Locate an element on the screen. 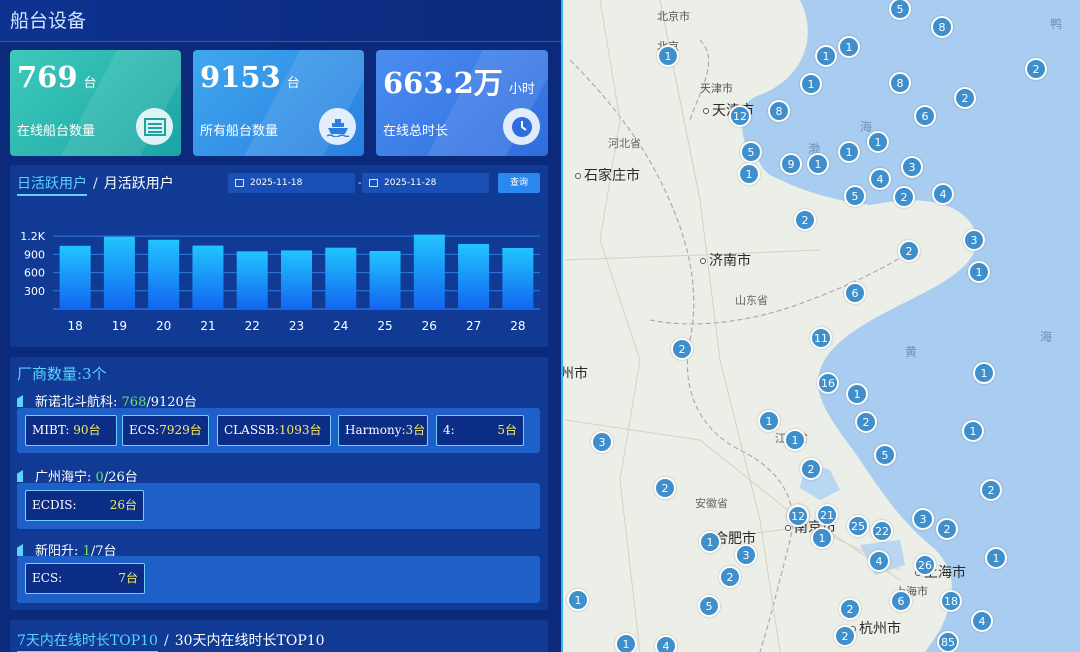  stat-cards: 769 台 在线船台数量 9153 台 所有船台数量 663.2万 小时 在线总时长 is located at coordinates (280, 103).